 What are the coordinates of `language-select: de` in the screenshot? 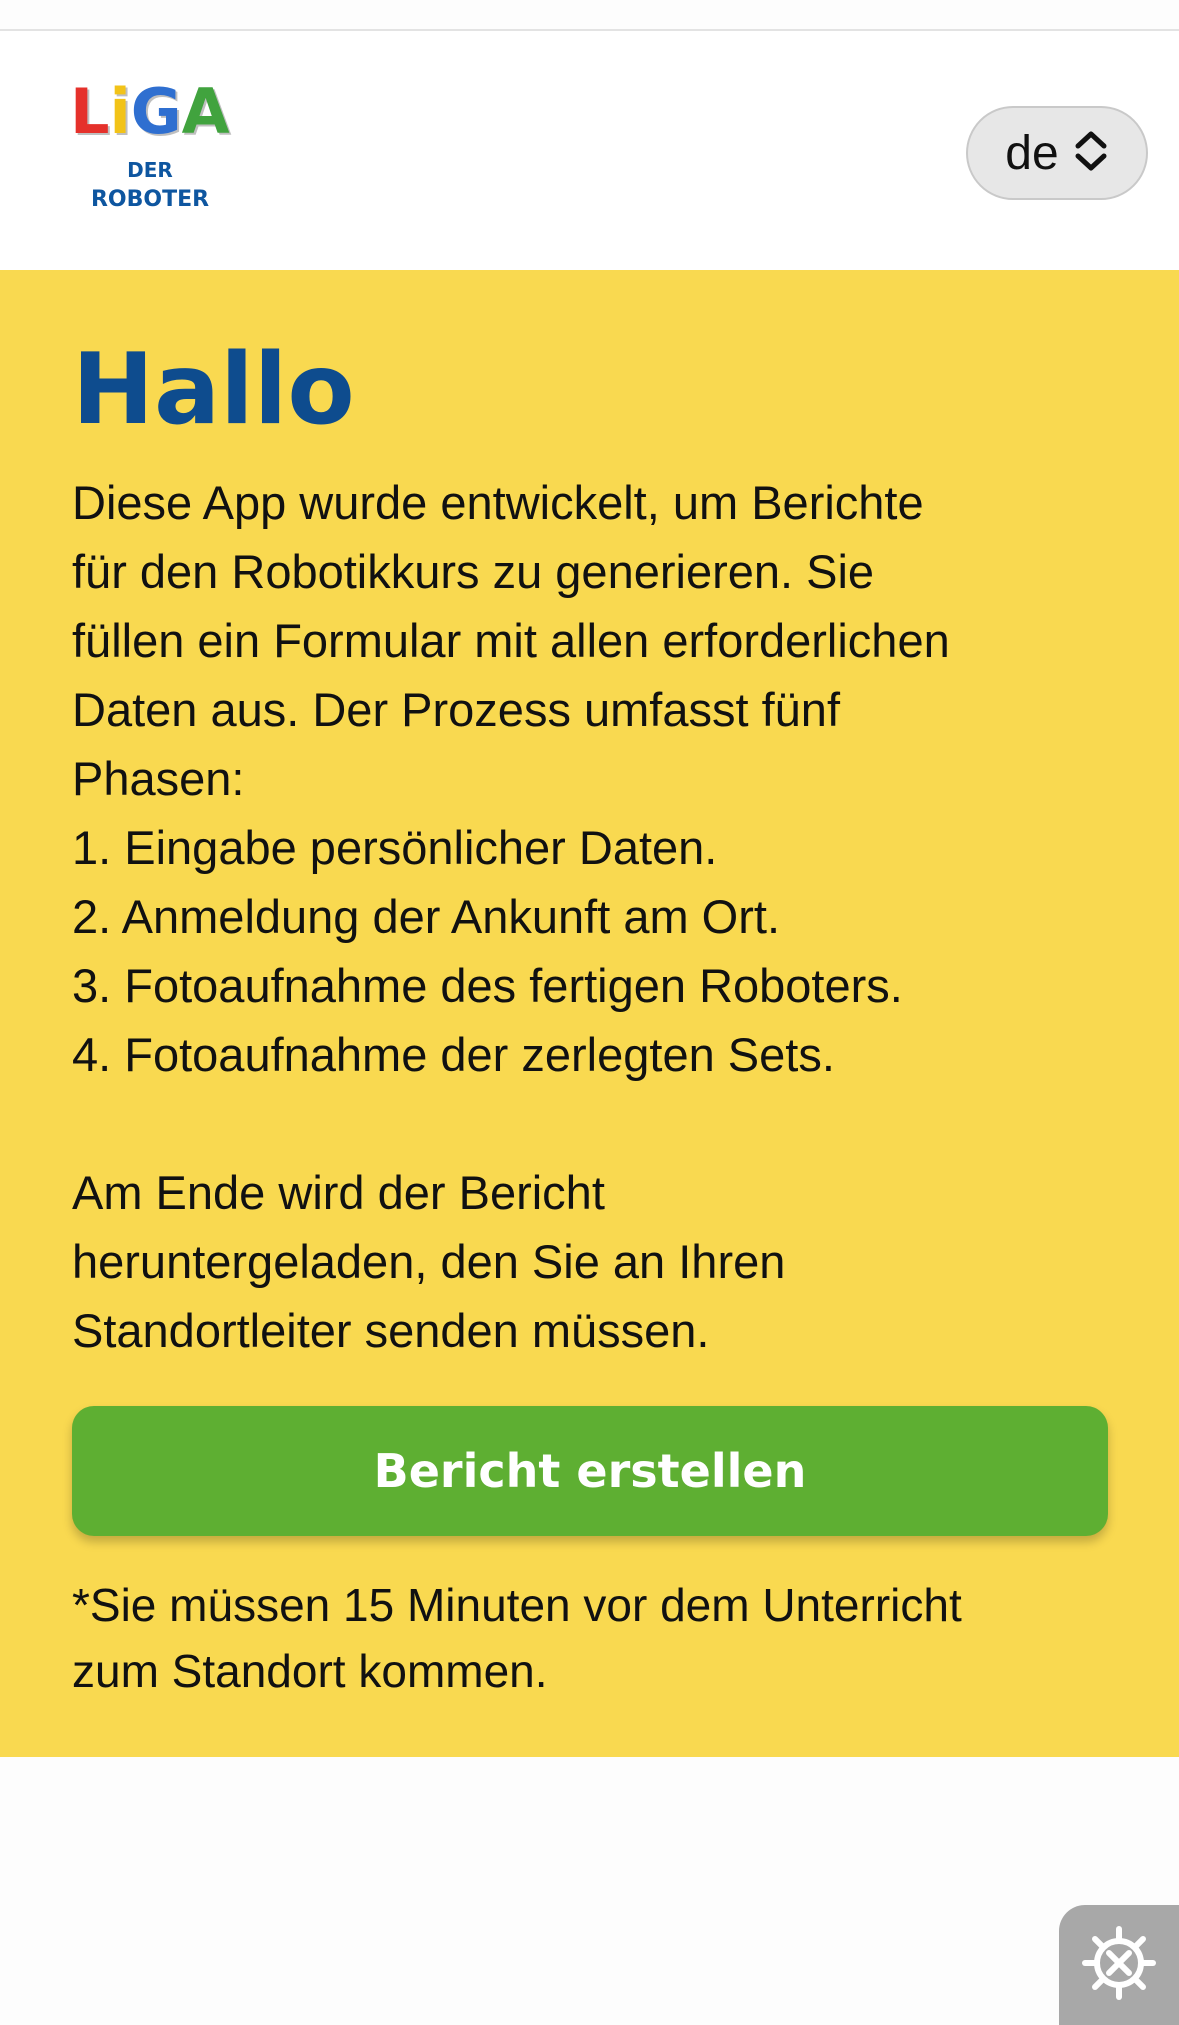 It's located at (1057, 153).